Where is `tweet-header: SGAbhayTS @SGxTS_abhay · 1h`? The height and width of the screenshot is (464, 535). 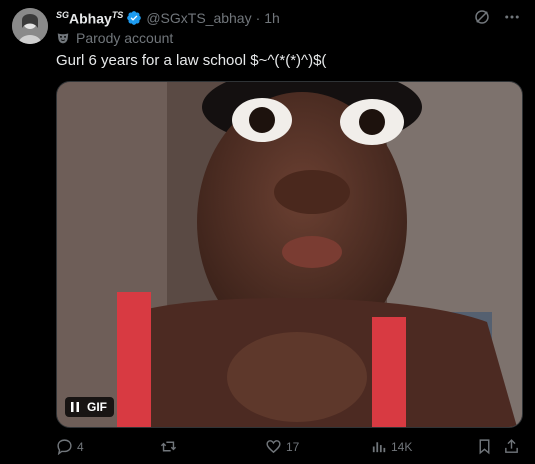
tweet-header: SGAbhayTS @SGxTS_abhay · 1h is located at coordinates (168, 18).